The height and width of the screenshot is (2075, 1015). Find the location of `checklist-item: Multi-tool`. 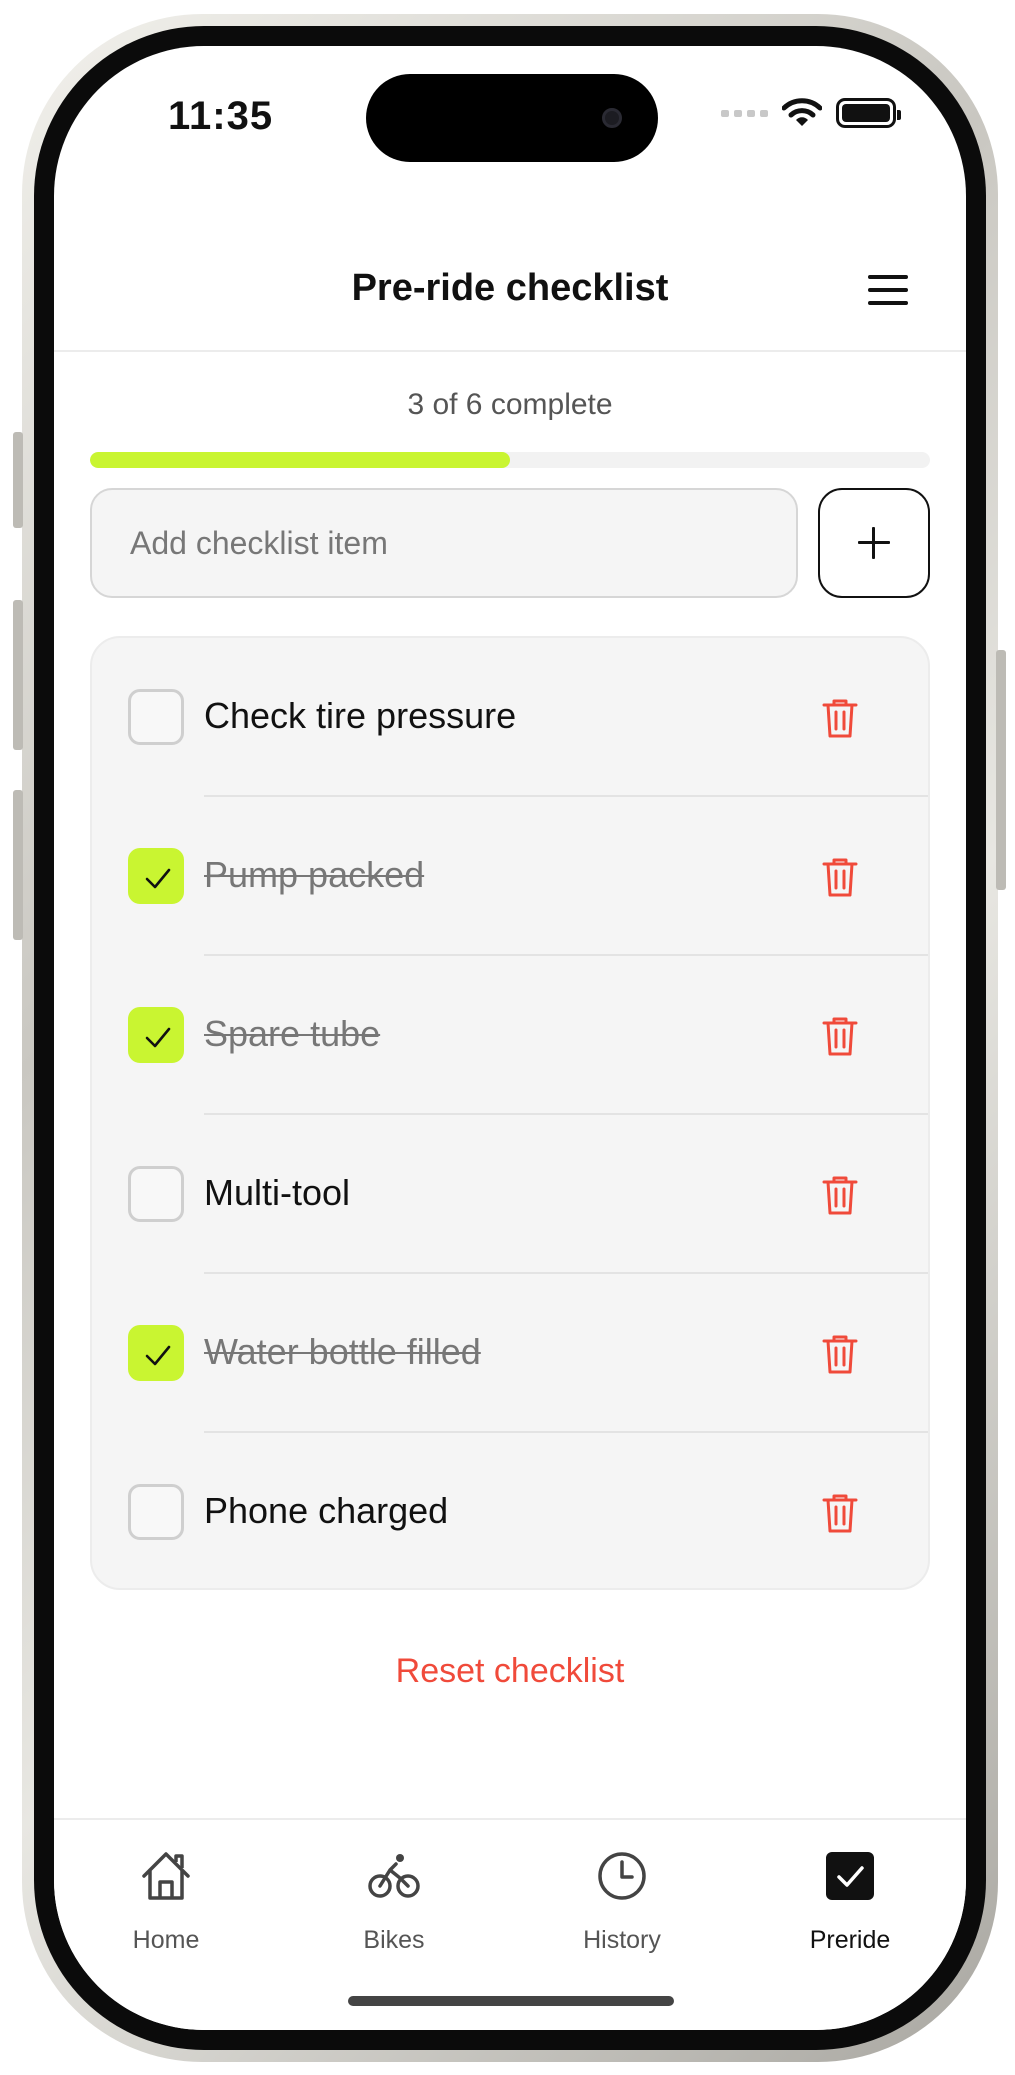

checklist-item: Multi-tool is located at coordinates (510, 1194).